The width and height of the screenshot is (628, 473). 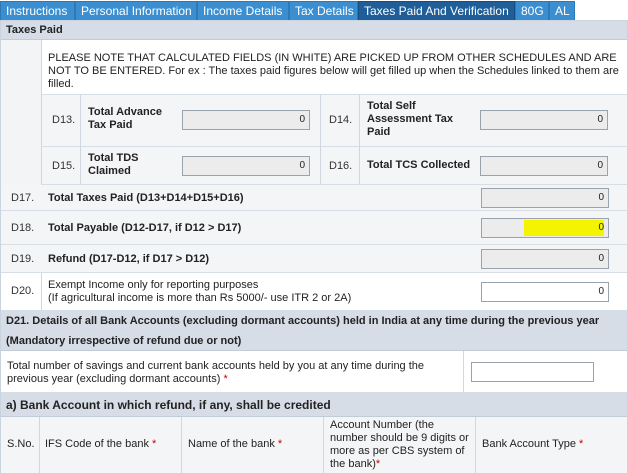 What do you see at coordinates (64, 166) in the screenshot?
I see `code-d15: D15.` at bounding box center [64, 166].